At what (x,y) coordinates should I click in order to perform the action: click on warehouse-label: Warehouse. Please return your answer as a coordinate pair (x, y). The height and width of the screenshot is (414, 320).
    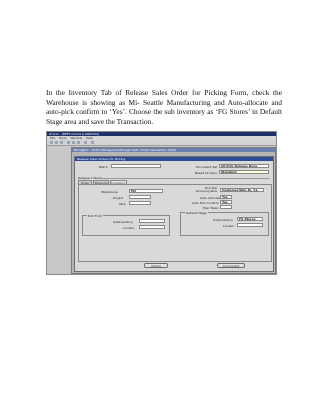
    Looking at the image, I should click on (109, 192).